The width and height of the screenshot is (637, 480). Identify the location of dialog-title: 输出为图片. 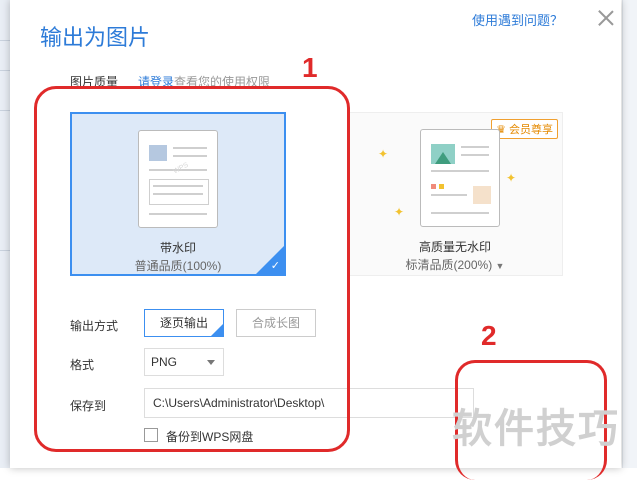
(95, 37).